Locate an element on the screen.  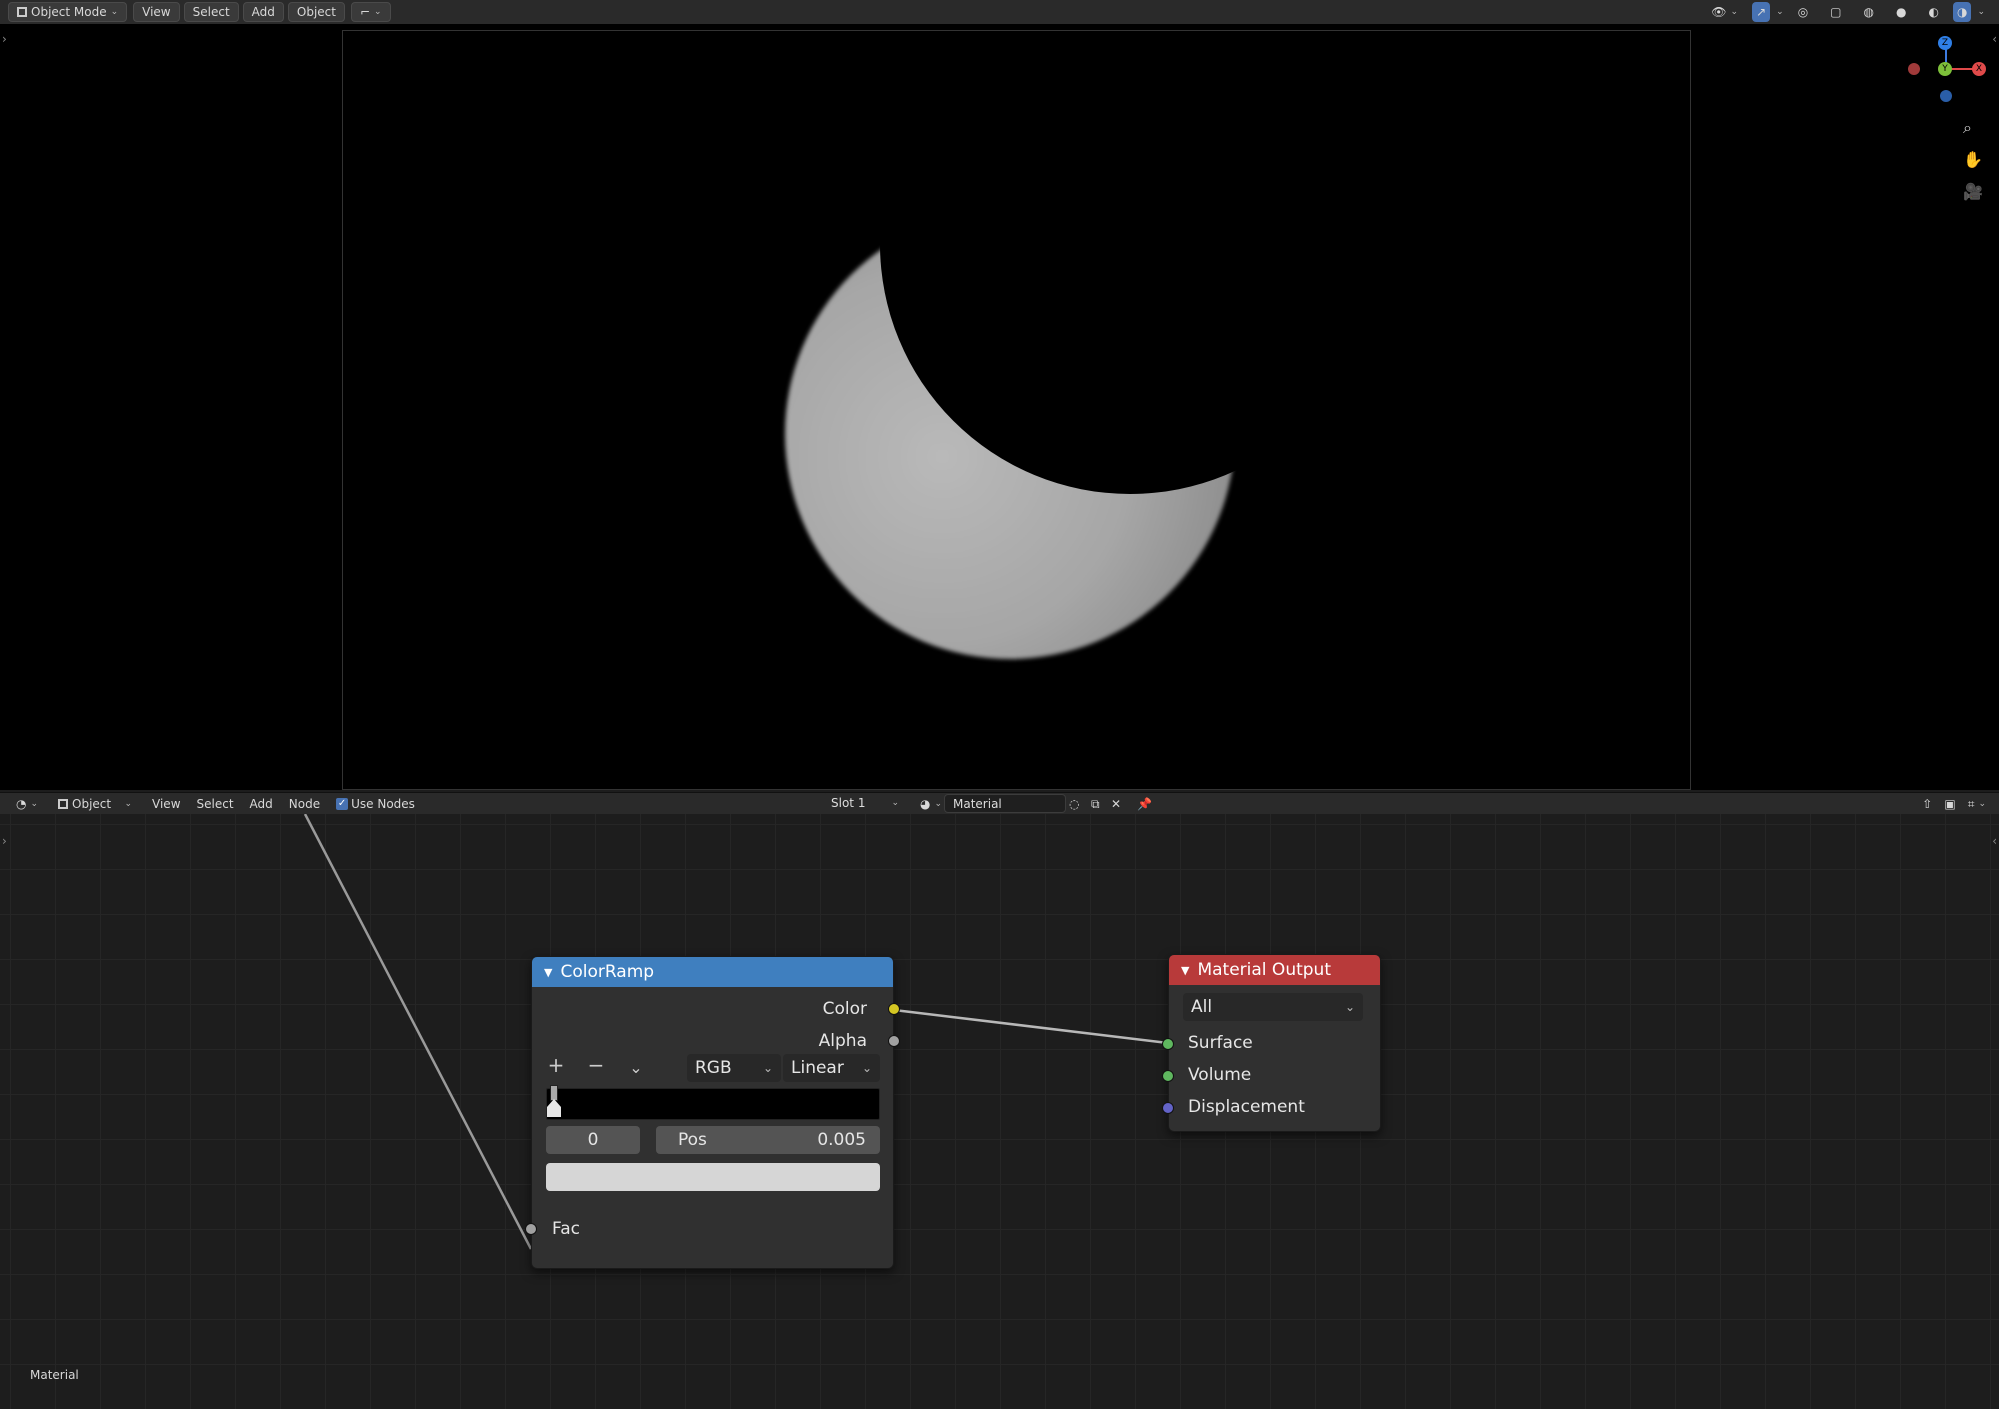
crescent-moon-render is located at coordinates (1010, 434).